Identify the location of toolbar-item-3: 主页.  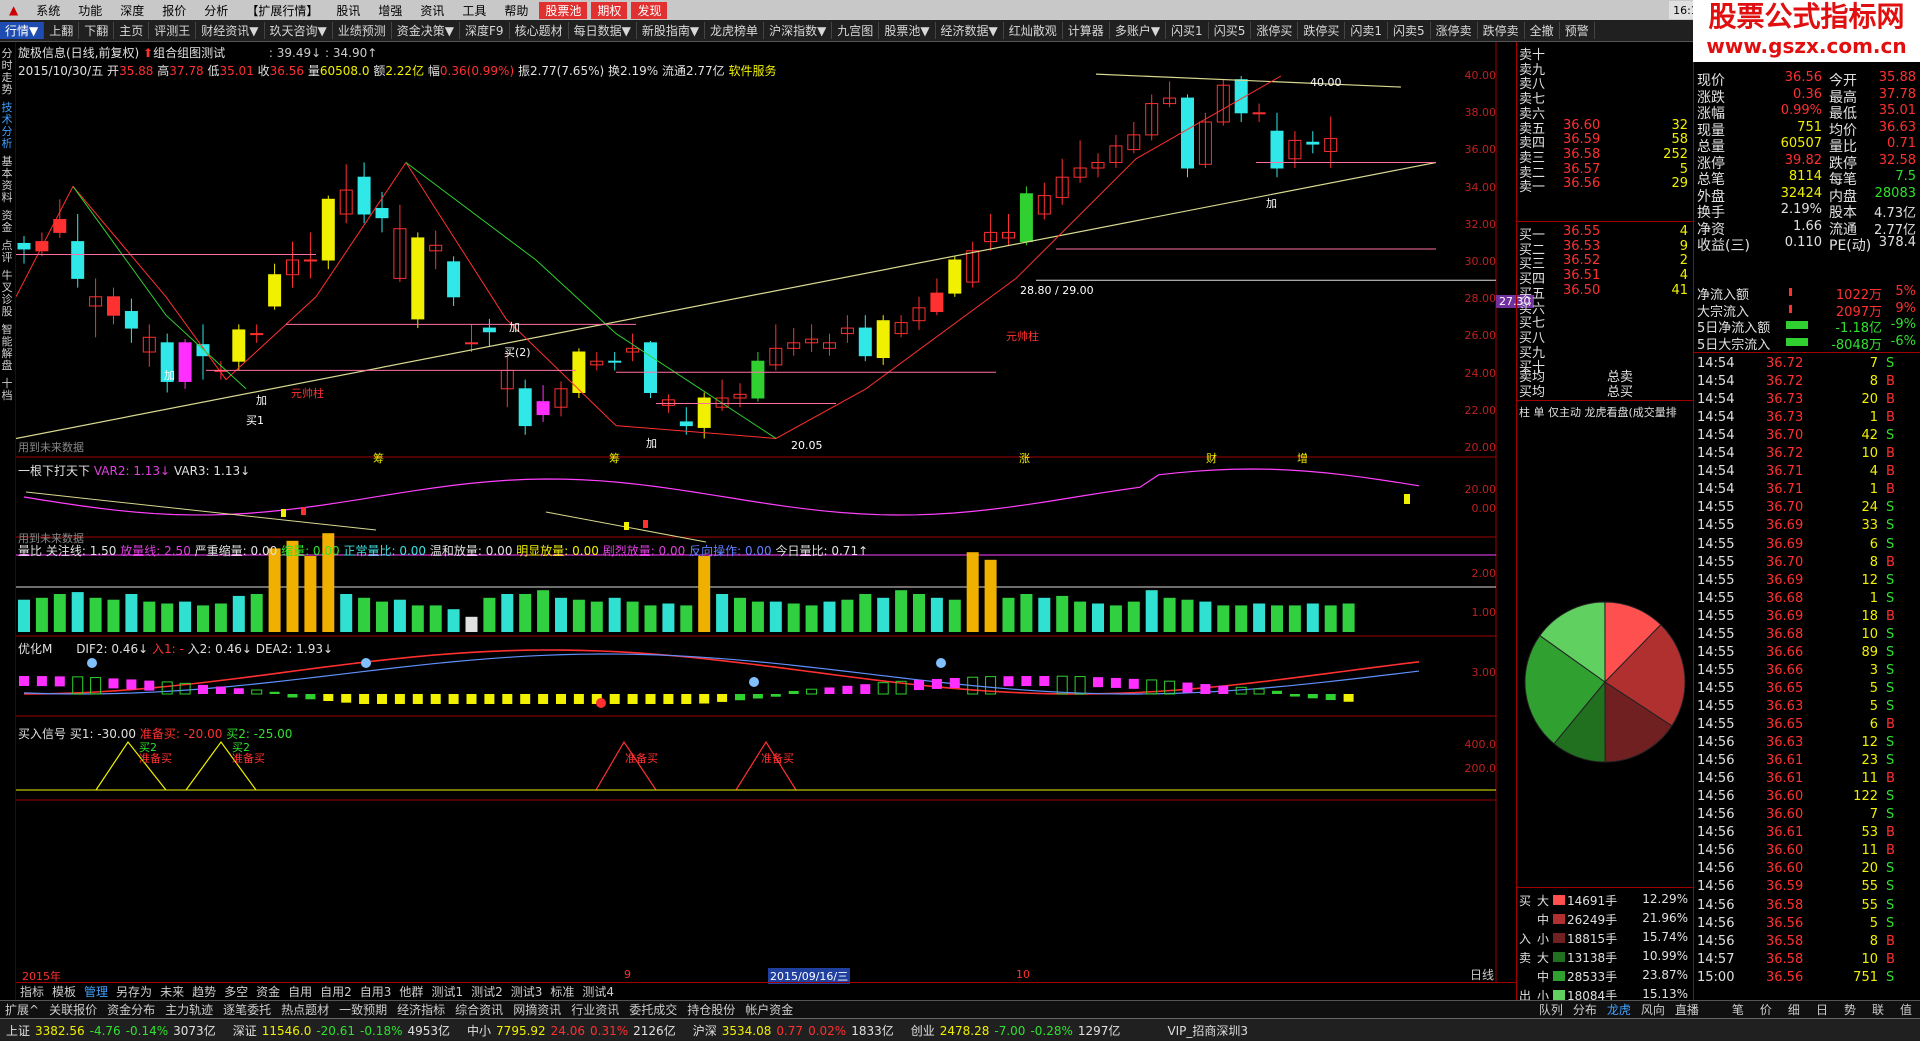
(132, 30).